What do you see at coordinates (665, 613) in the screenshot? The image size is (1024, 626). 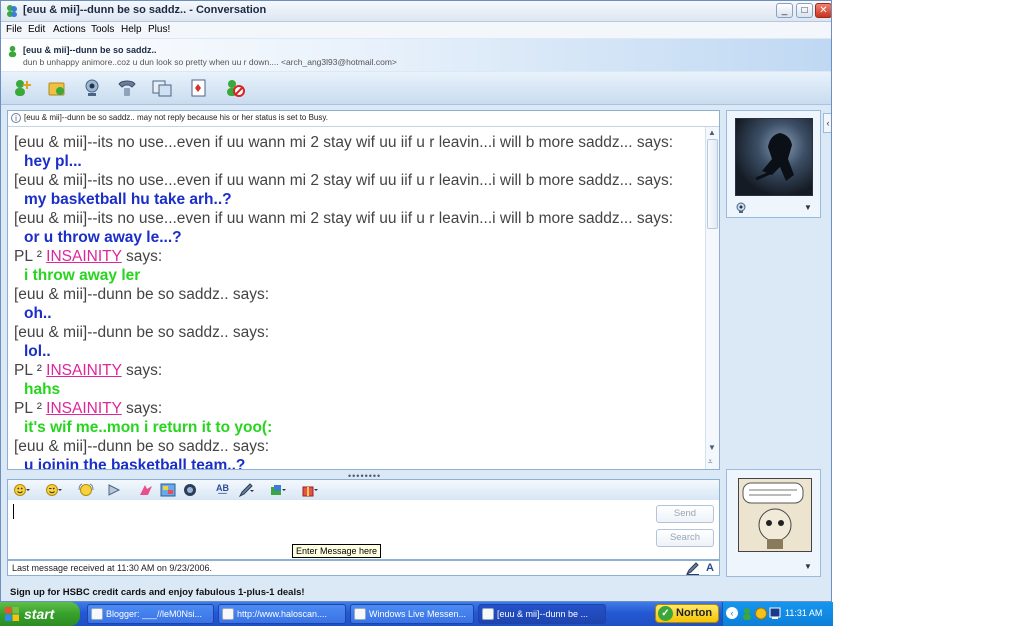 I see `norton-check-icon: ✓` at bounding box center [665, 613].